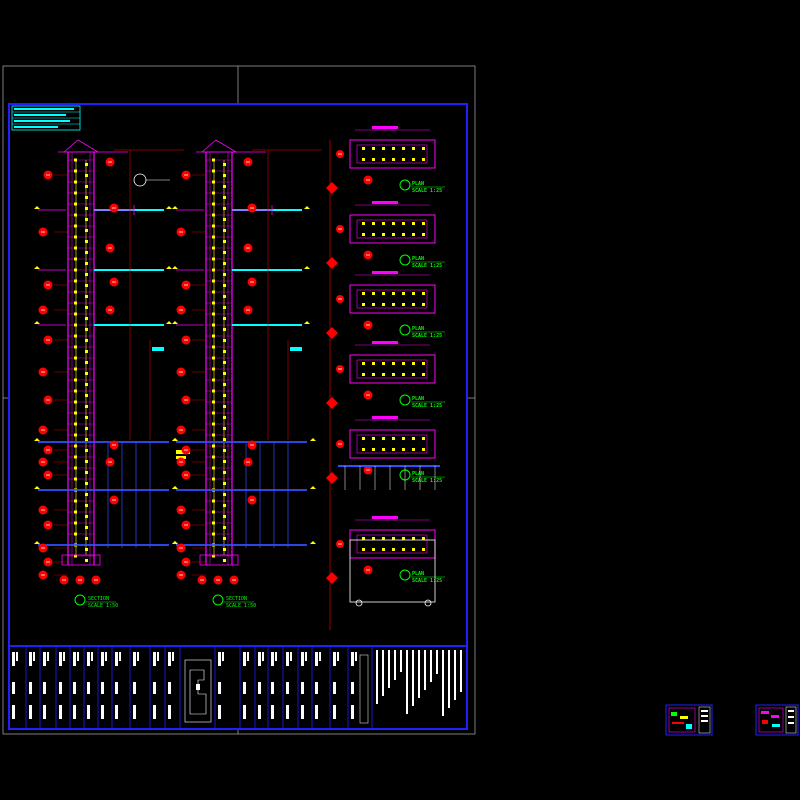 The image size is (800, 800). Describe the element at coordinates (236, 599) in the screenshot. I see `section-b-title-text: SECTION` at that location.